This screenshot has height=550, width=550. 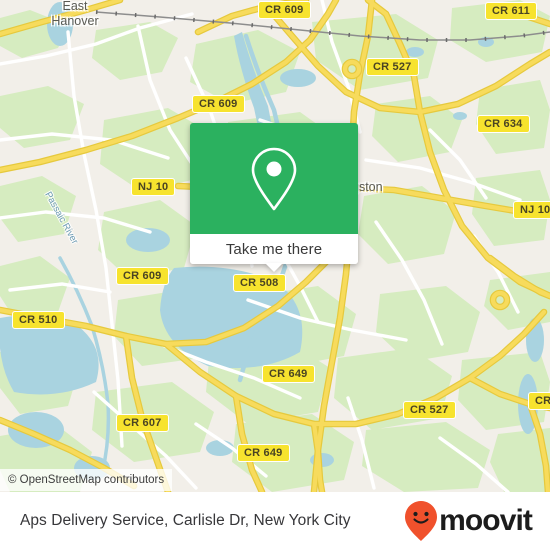 What do you see at coordinates (153, 187) in the screenshot?
I see `road-shield-nj-10-left: NJ 10` at bounding box center [153, 187].